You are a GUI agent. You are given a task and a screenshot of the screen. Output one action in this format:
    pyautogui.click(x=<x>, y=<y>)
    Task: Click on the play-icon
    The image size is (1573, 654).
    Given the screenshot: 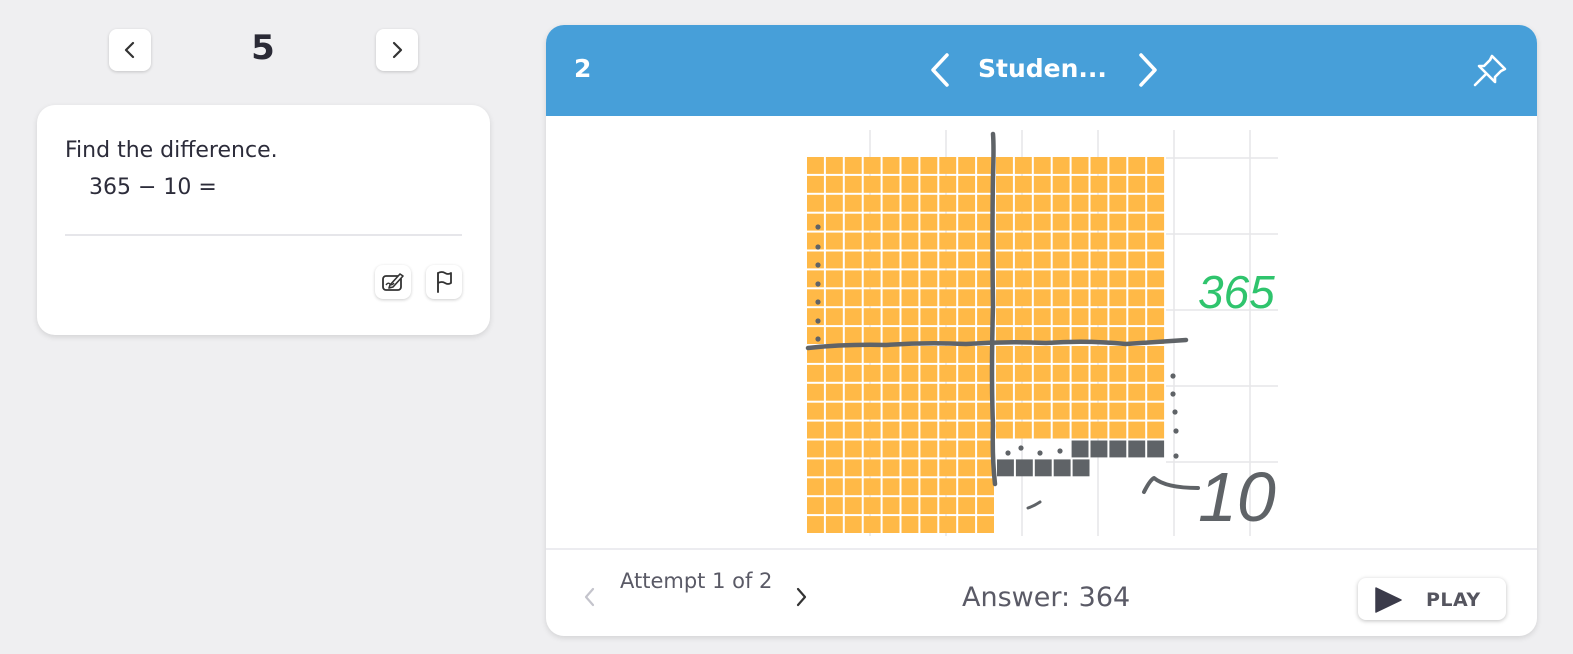 What is the action you would take?
    pyautogui.click(x=1388, y=600)
    